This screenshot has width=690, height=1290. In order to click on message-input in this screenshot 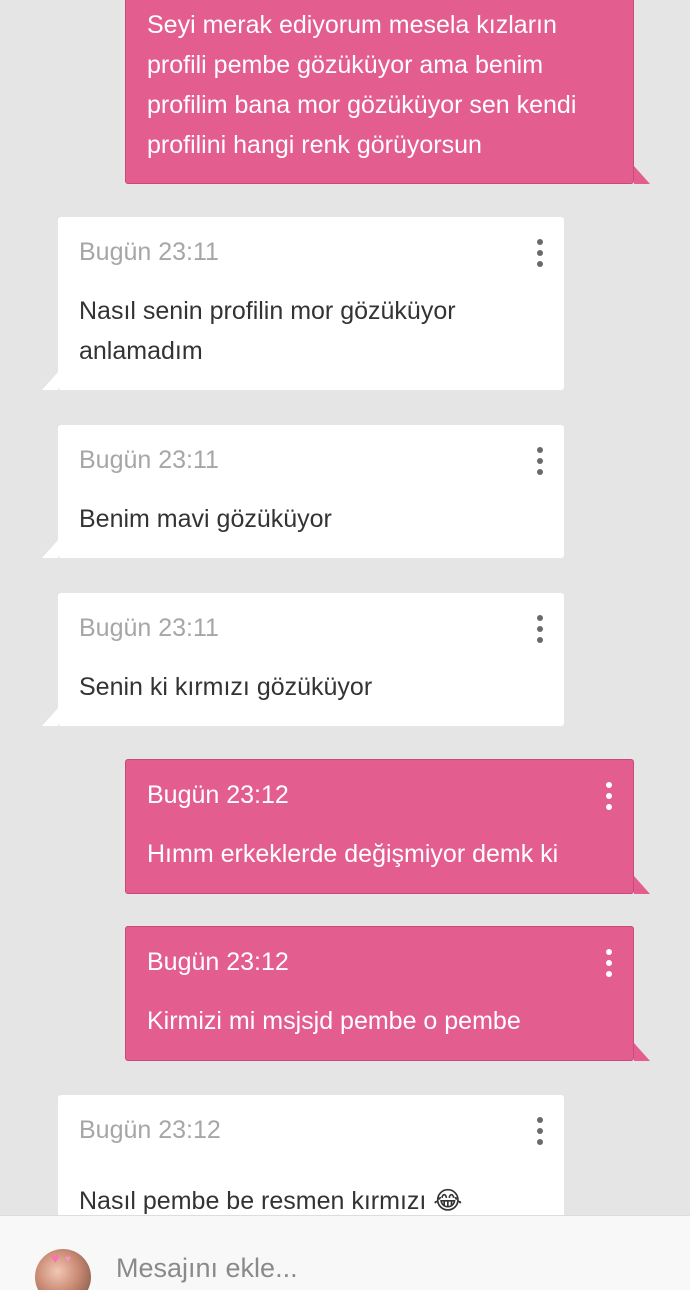, I will do `click(386, 1268)`.